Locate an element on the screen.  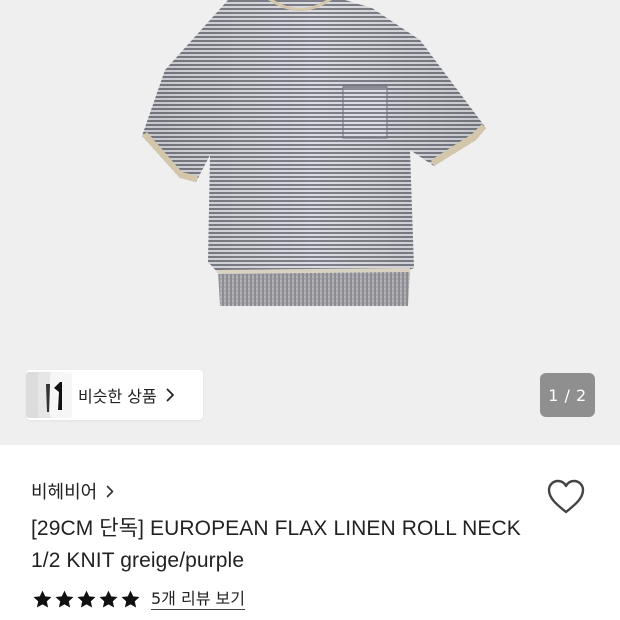
similar-thumbnails is located at coordinates (49, 395).